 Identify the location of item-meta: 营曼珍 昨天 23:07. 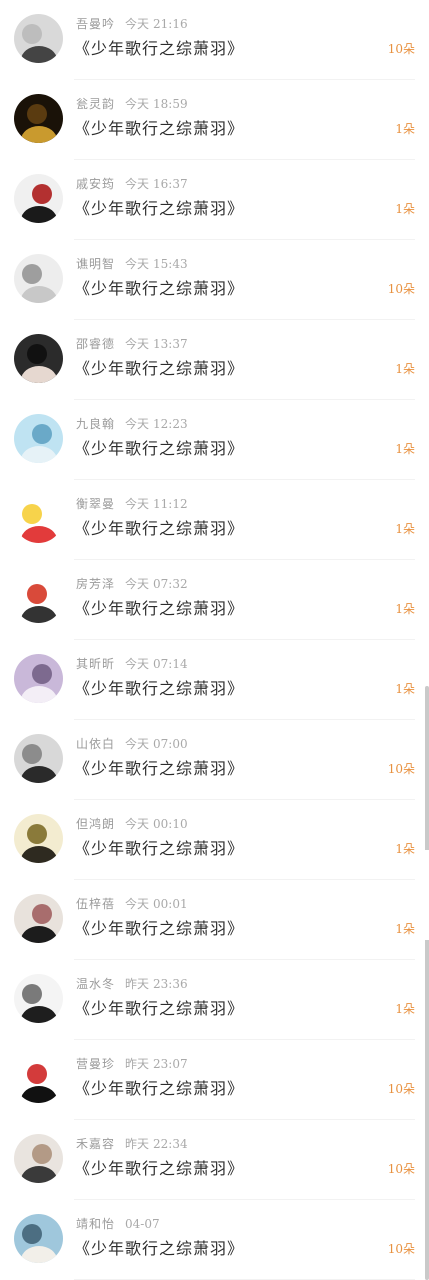
(132, 1064).